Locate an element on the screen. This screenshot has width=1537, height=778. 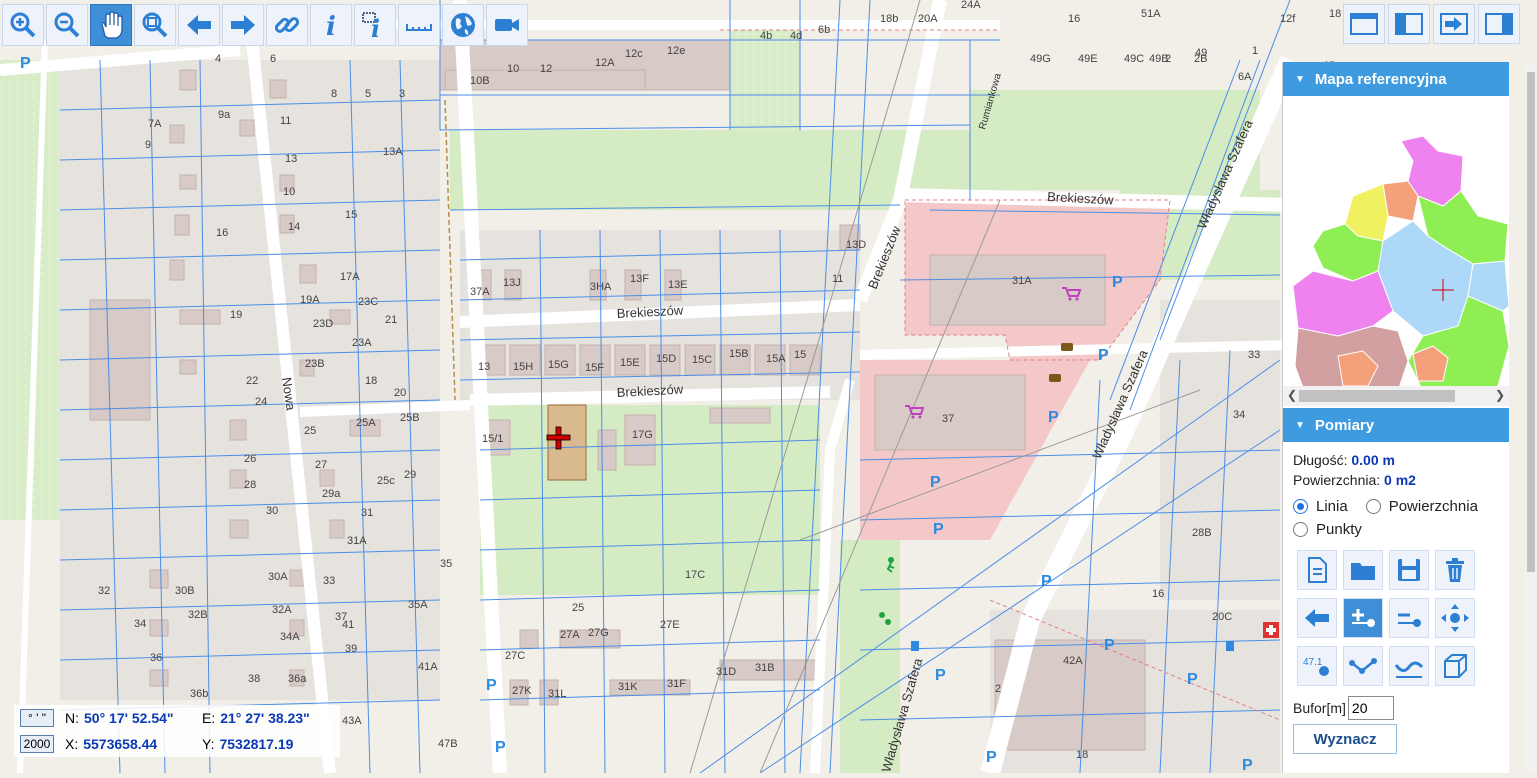
building-number: 32B is located at coordinates (198, 615).